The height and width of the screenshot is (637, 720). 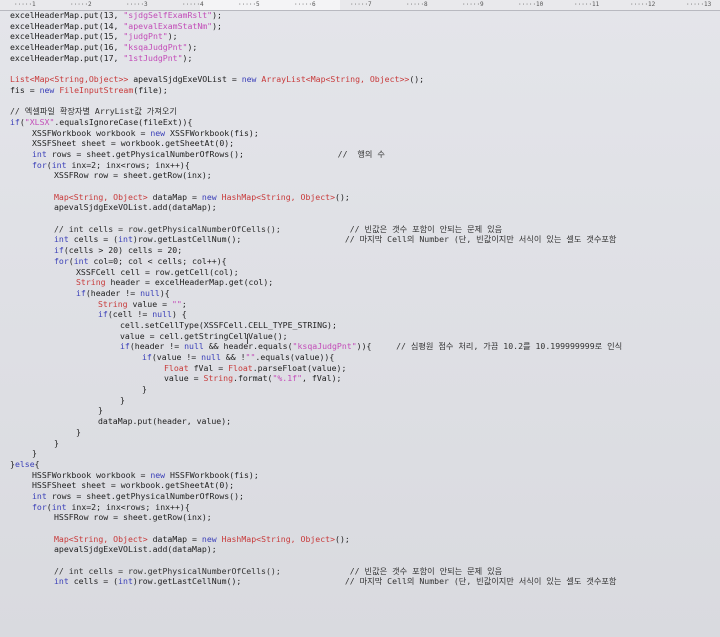 I want to click on code-token: HSSFWorkbook workbook =, so click(x=91, y=474).